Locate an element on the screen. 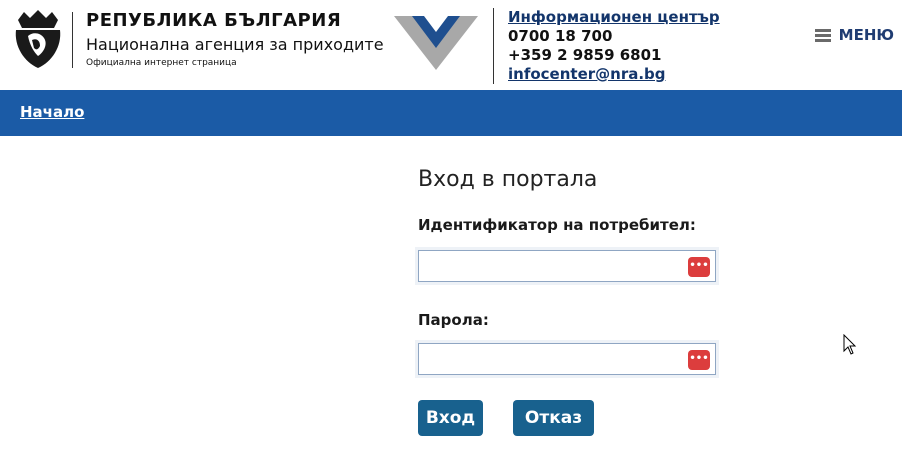 The image size is (902, 458). username-label: Идентификатор на потребител: is located at coordinates (557, 225).